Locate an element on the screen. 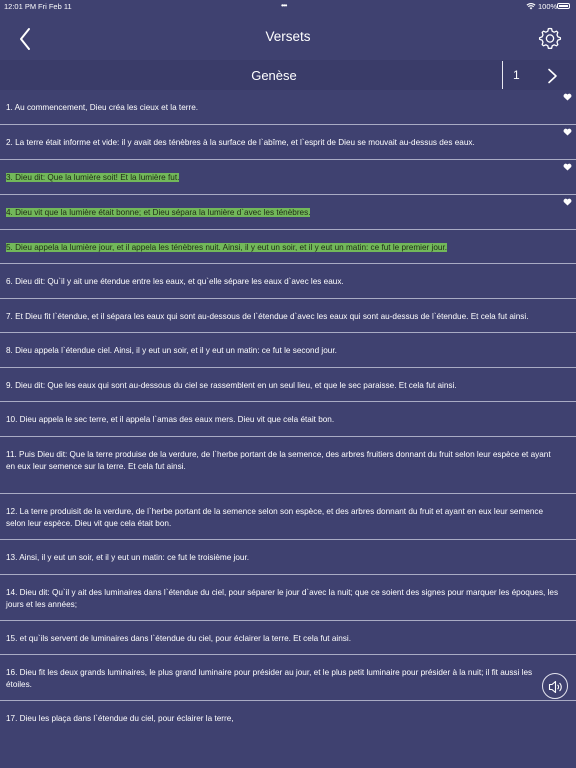  audio-button is located at coordinates (555, 686).